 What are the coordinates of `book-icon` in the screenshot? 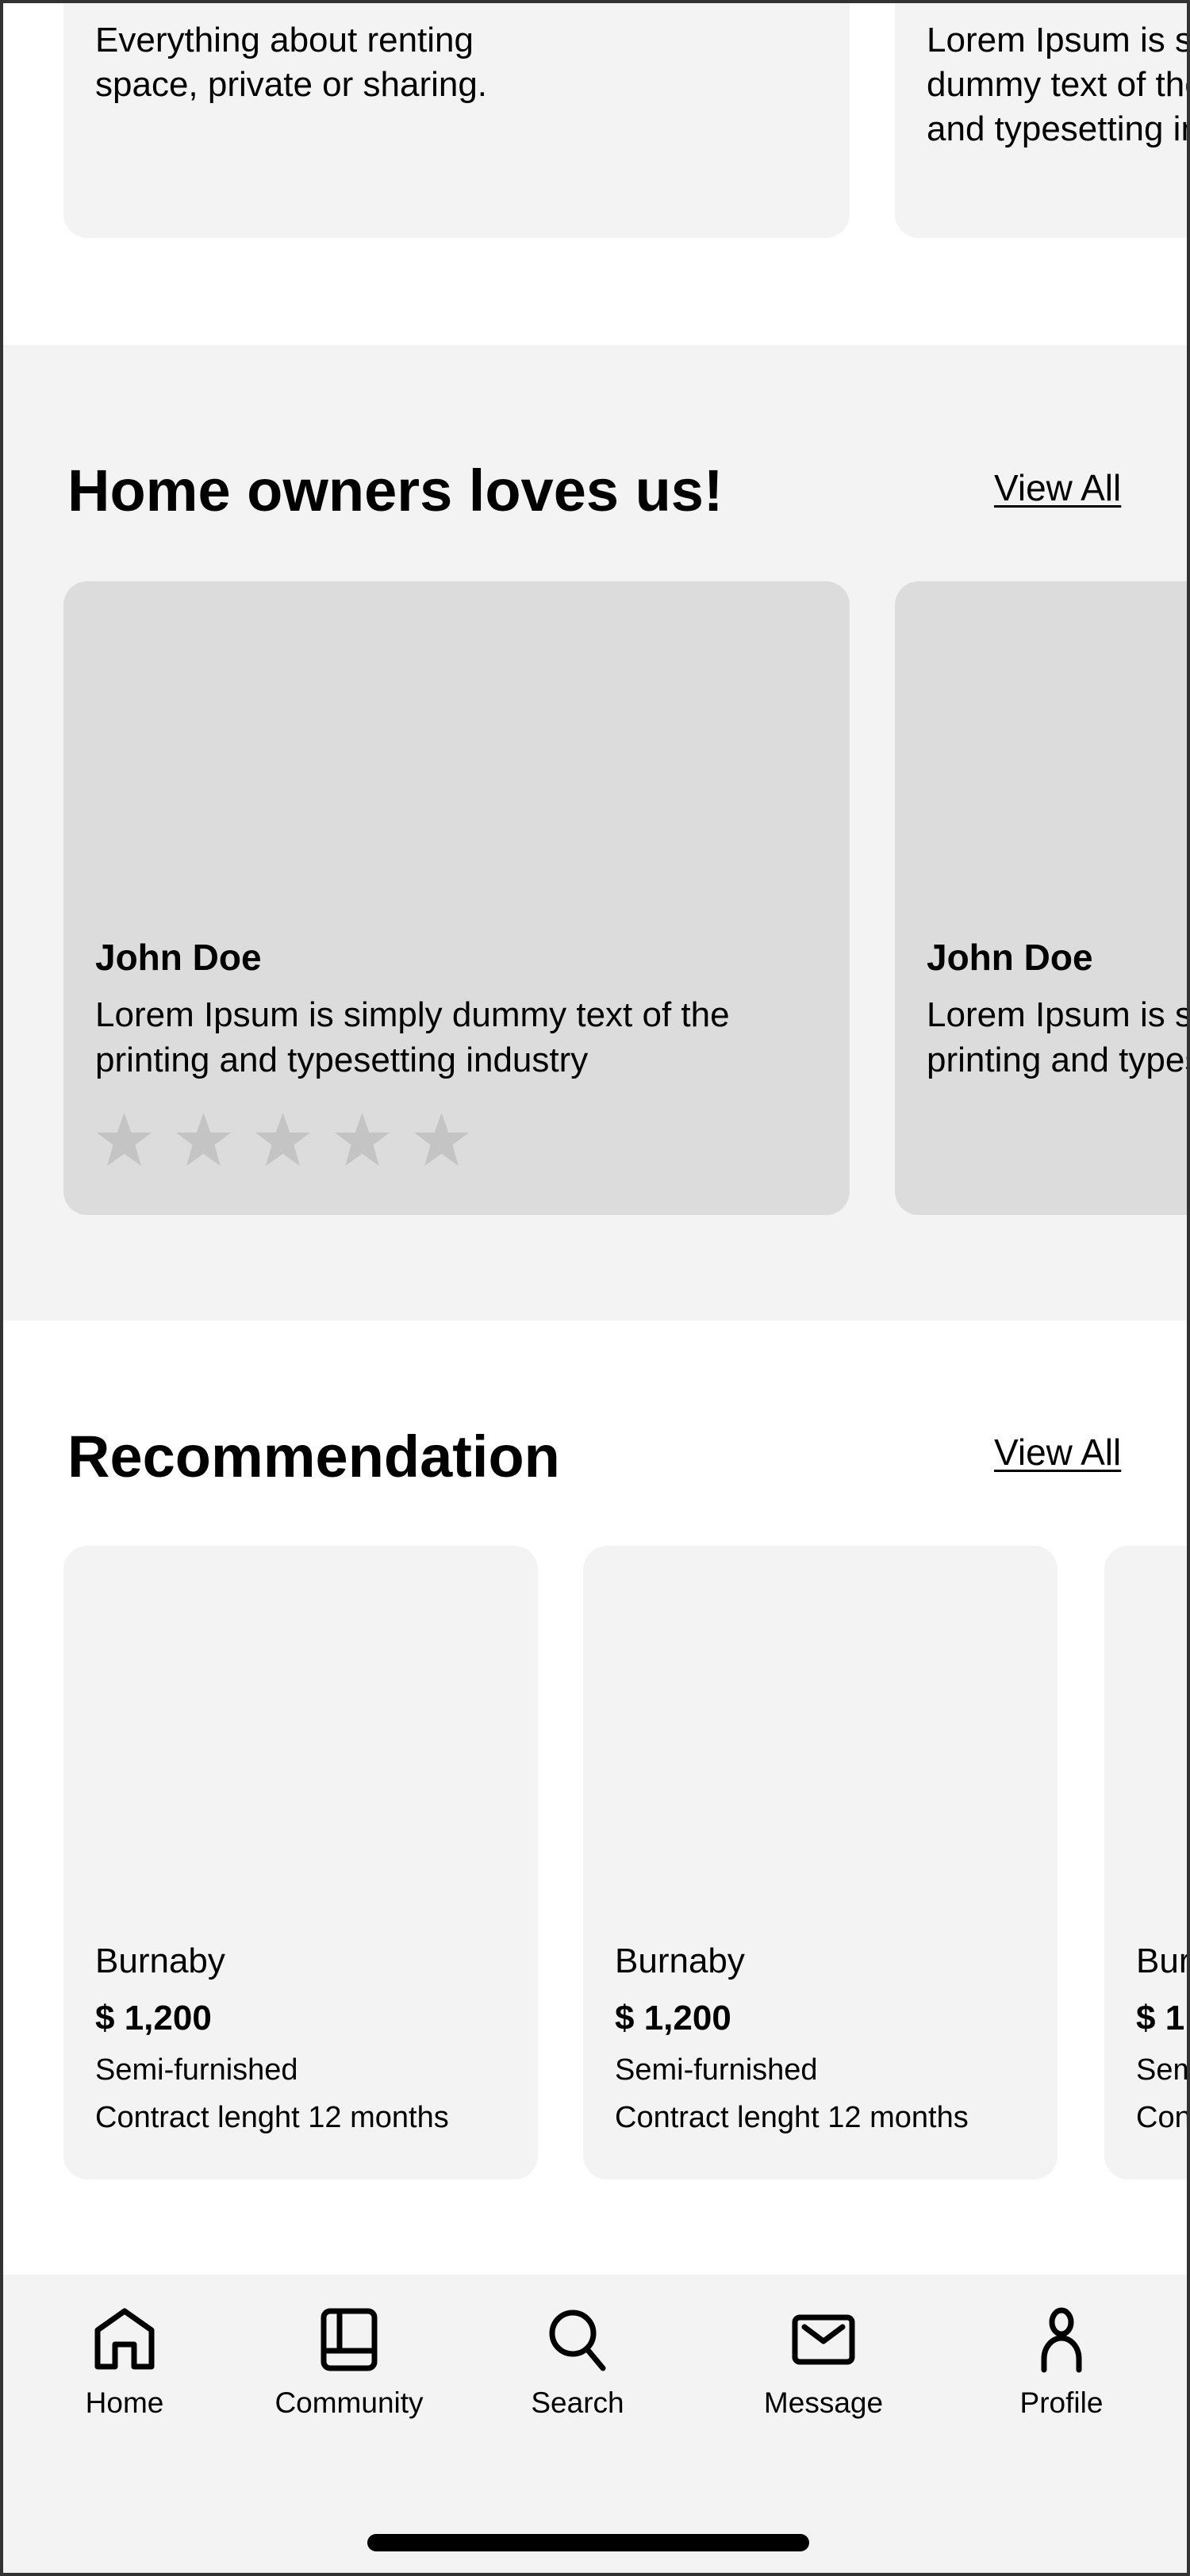 It's located at (349, 2339).